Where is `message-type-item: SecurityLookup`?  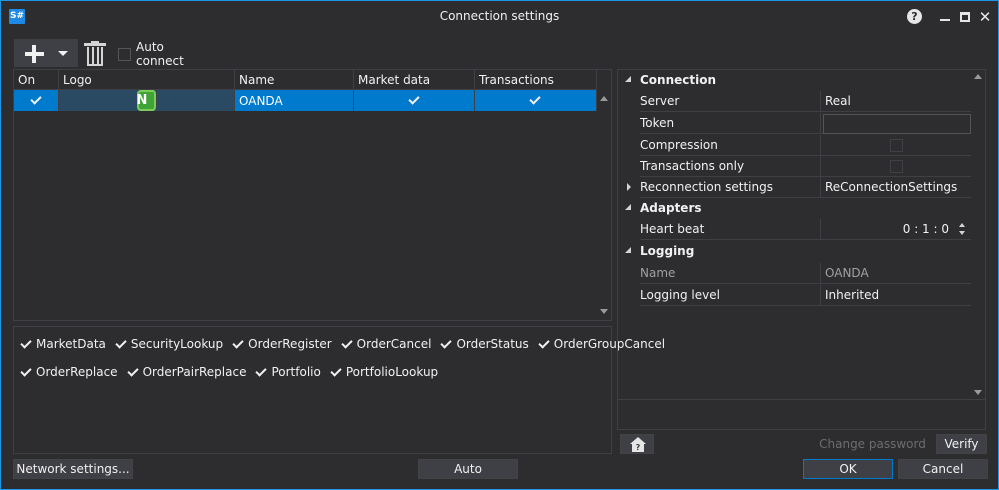 message-type-item: SecurityLookup is located at coordinates (169, 344).